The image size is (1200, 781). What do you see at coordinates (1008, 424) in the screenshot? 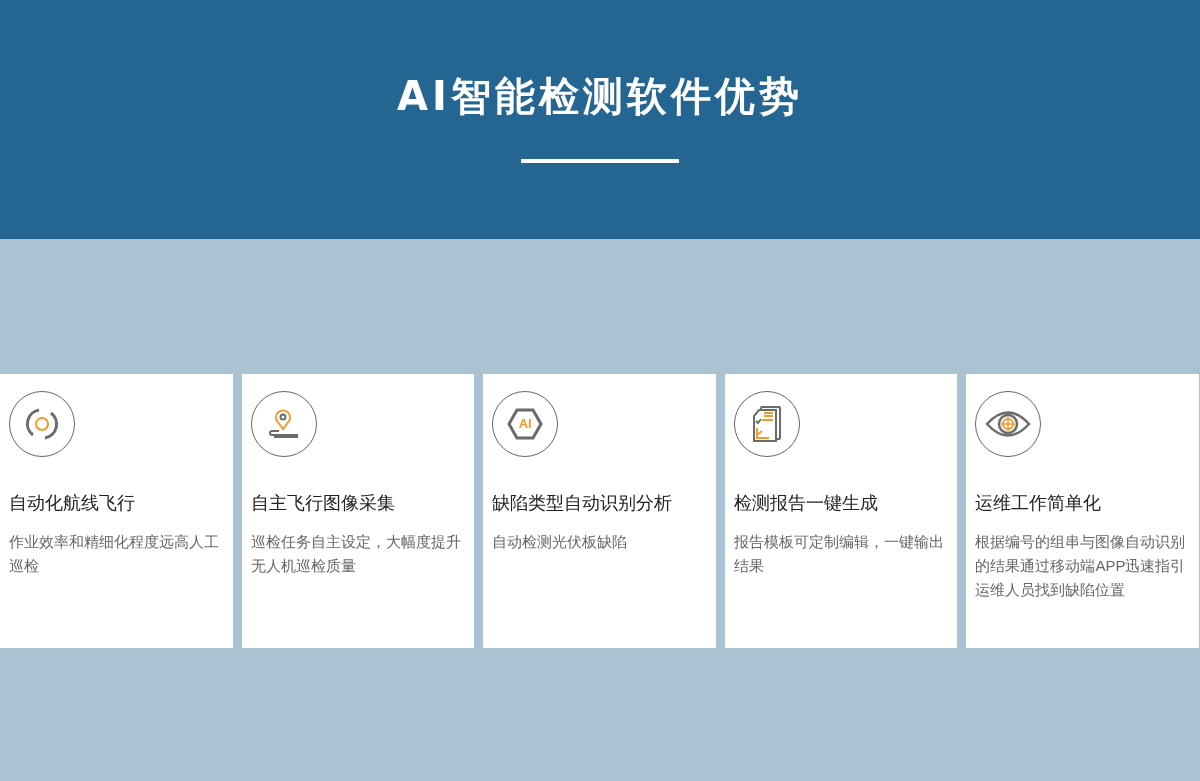
I see `eye-target-icon` at bounding box center [1008, 424].